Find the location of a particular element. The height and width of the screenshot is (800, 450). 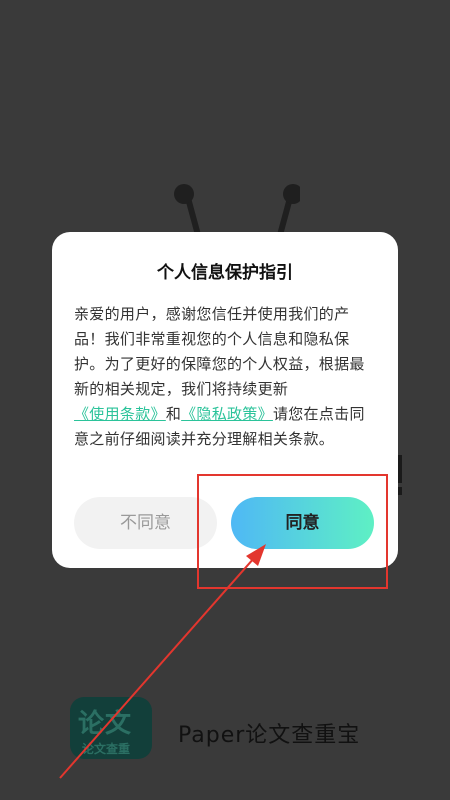

and-text: 和 is located at coordinates (173, 414).